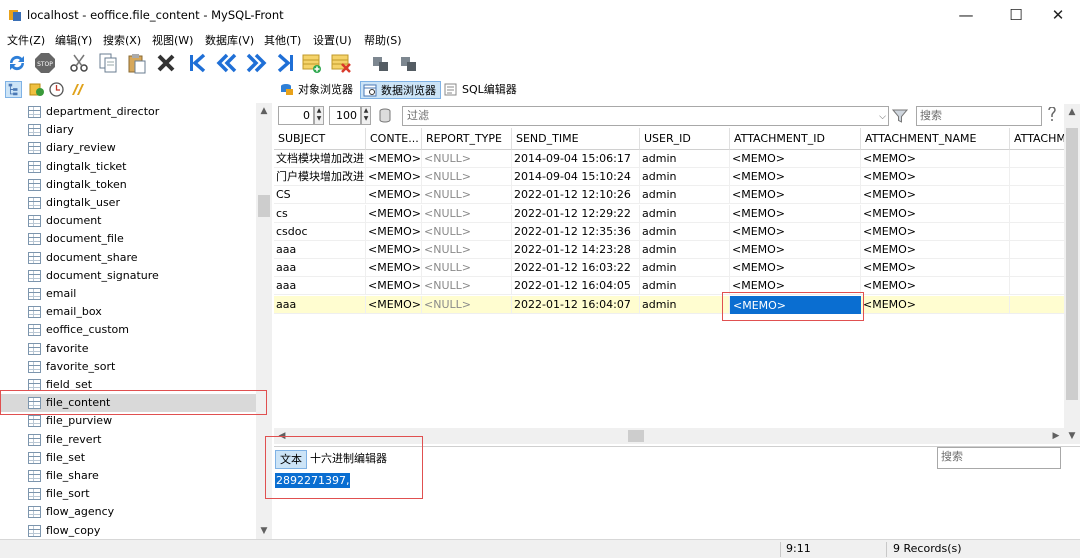 The width and height of the screenshot is (1080, 558). What do you see at coordinates (385, 115) in the screenshot?
I see `limit-toggle-icon` at bounding box center [385, 115].